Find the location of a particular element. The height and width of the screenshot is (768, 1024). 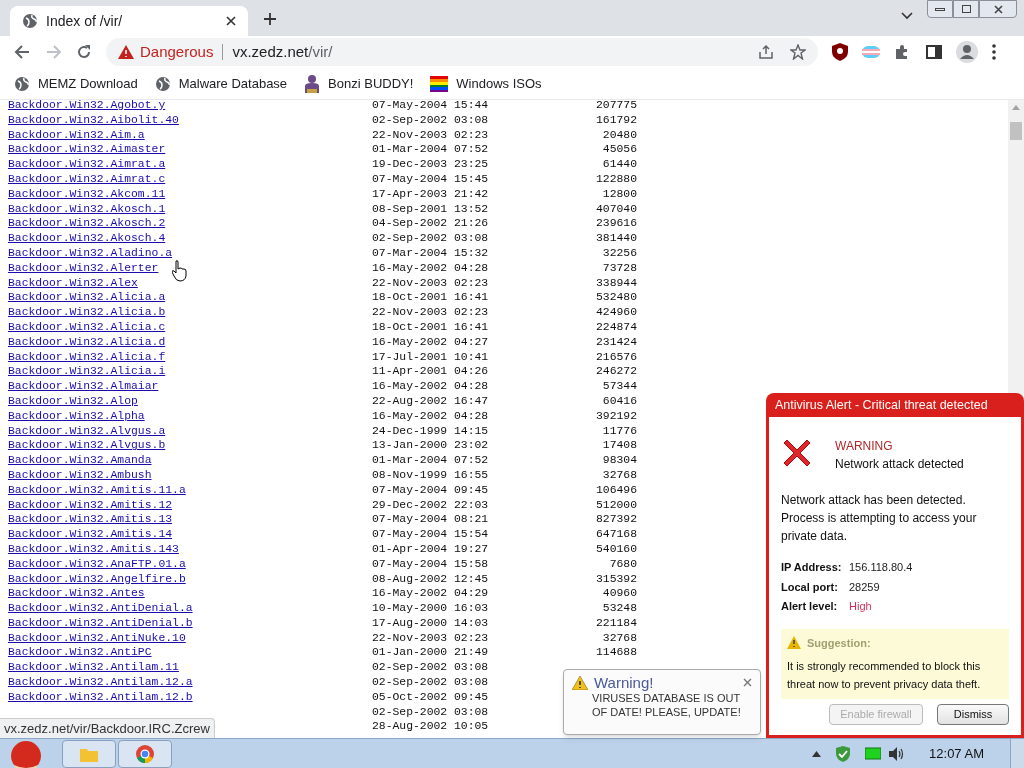

bookmark-link: Windows ISOs is located at coordinates (486, 83).